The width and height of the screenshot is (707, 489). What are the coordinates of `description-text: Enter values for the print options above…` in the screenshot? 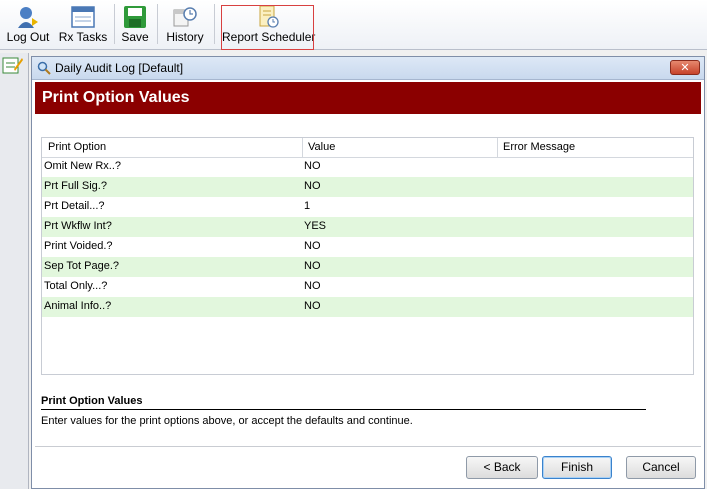 It's located at (227, 421).